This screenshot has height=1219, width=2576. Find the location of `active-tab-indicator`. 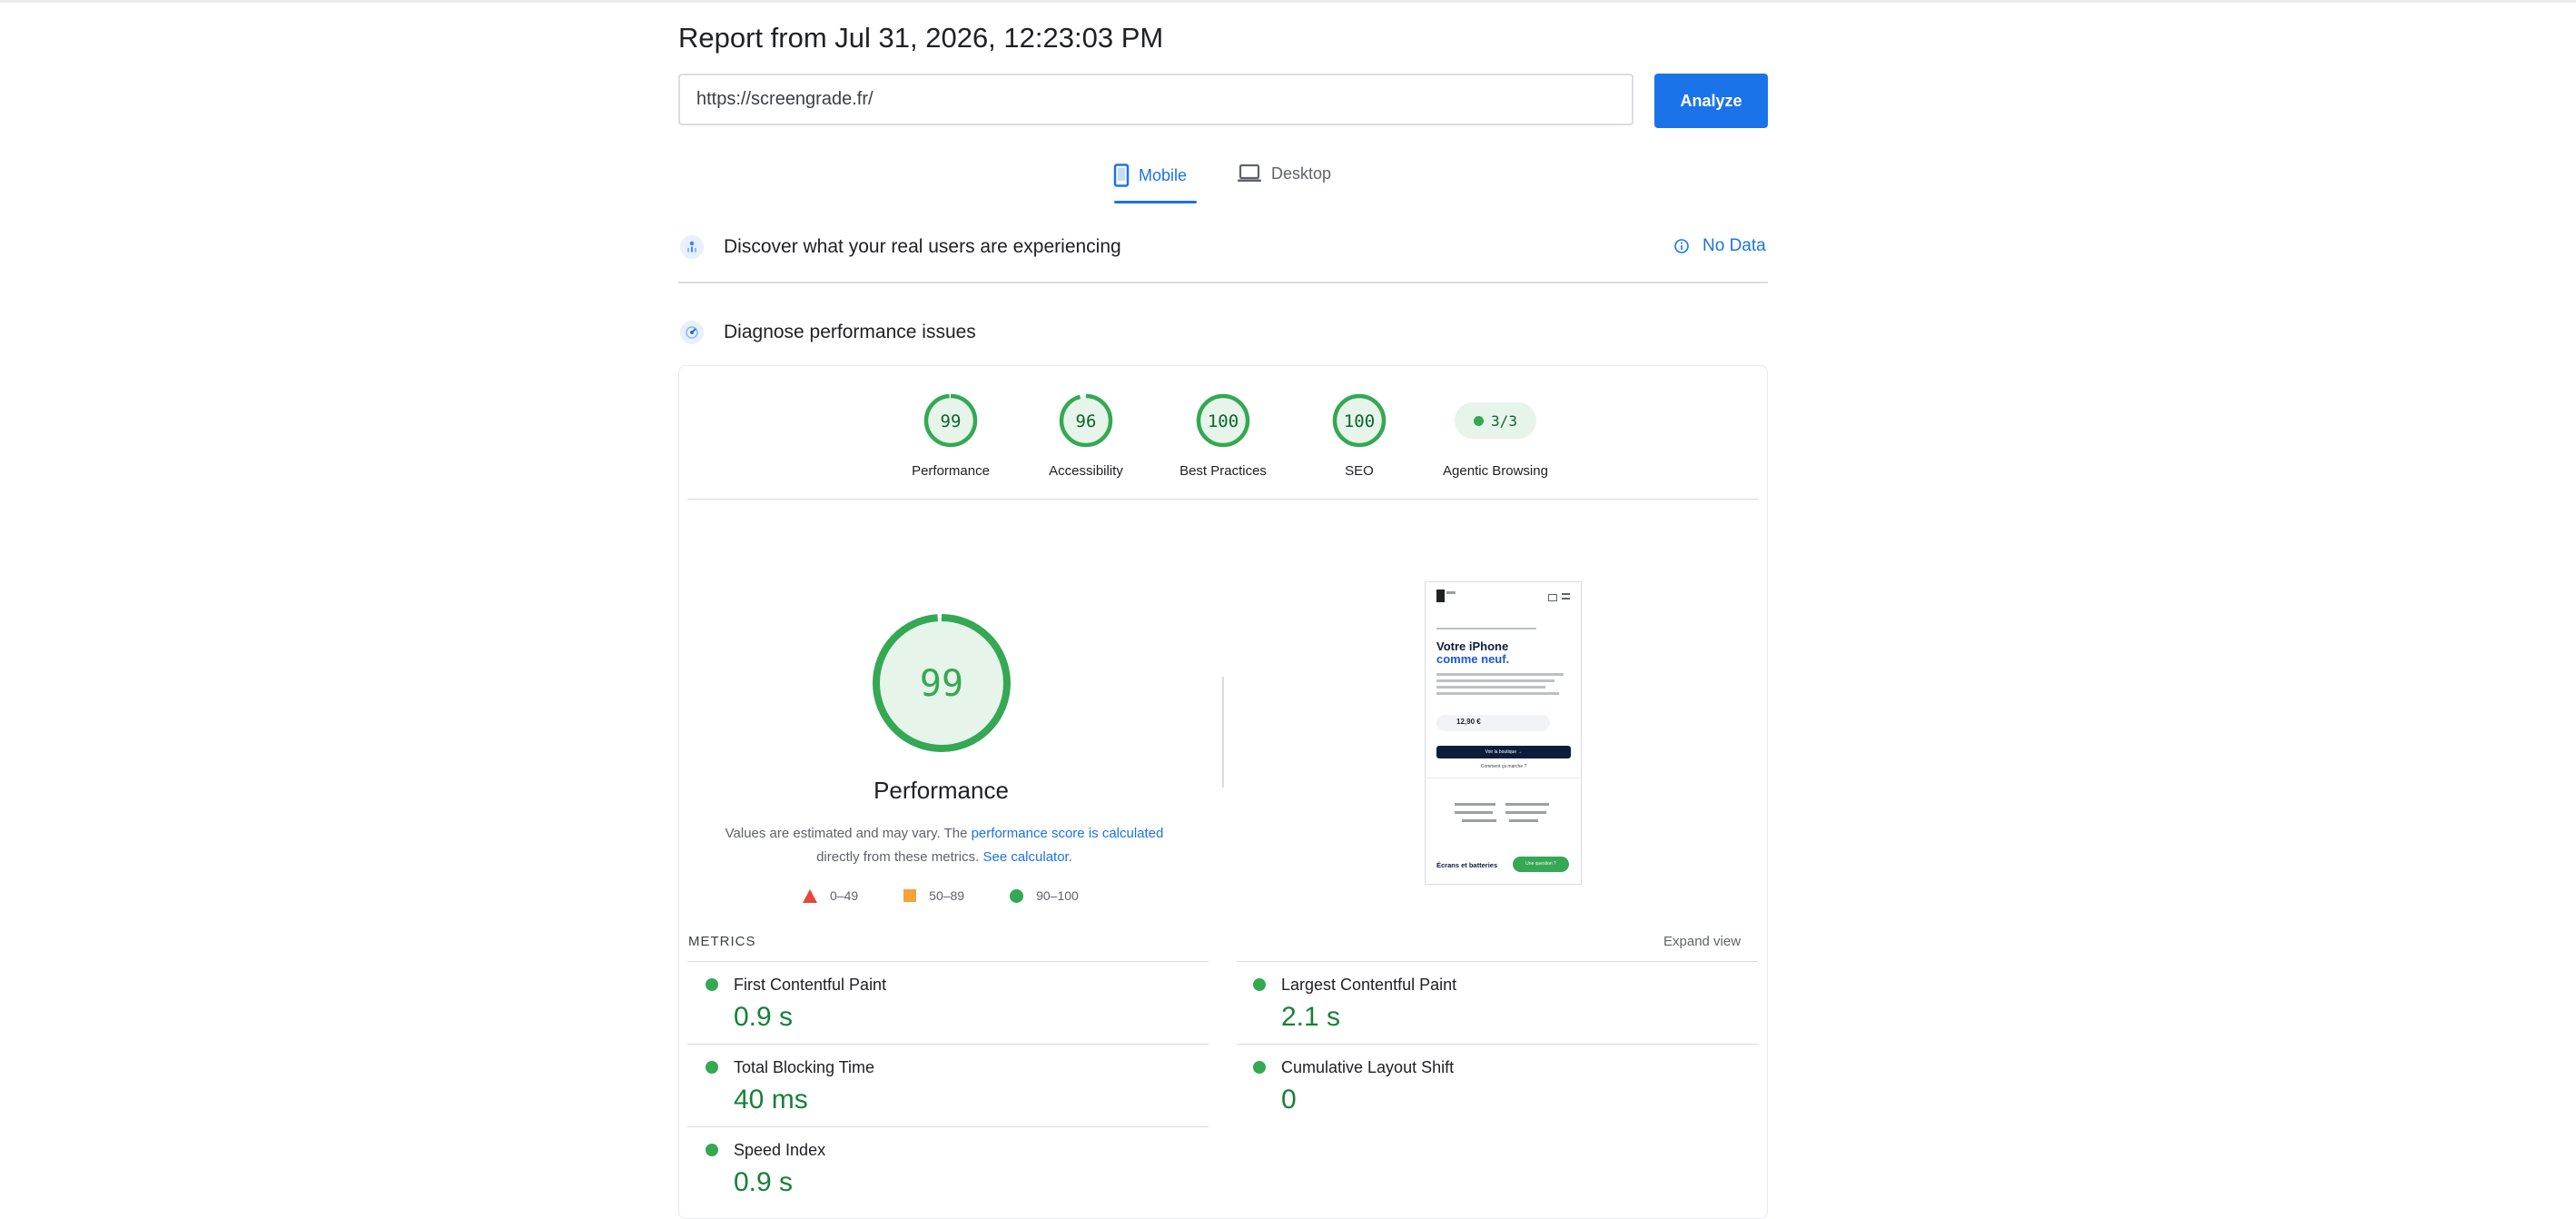

active-tab-indicator is located at coordinates (1155, 202).